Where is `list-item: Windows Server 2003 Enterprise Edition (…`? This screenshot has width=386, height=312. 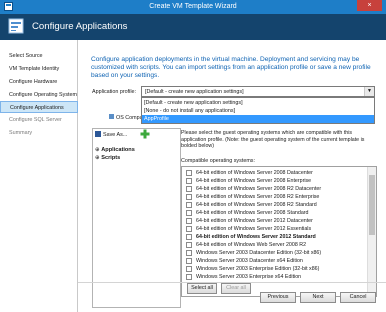 list-item: Windows Server 2003 Enterprise Edition (… is located at coordinates (275, 269).